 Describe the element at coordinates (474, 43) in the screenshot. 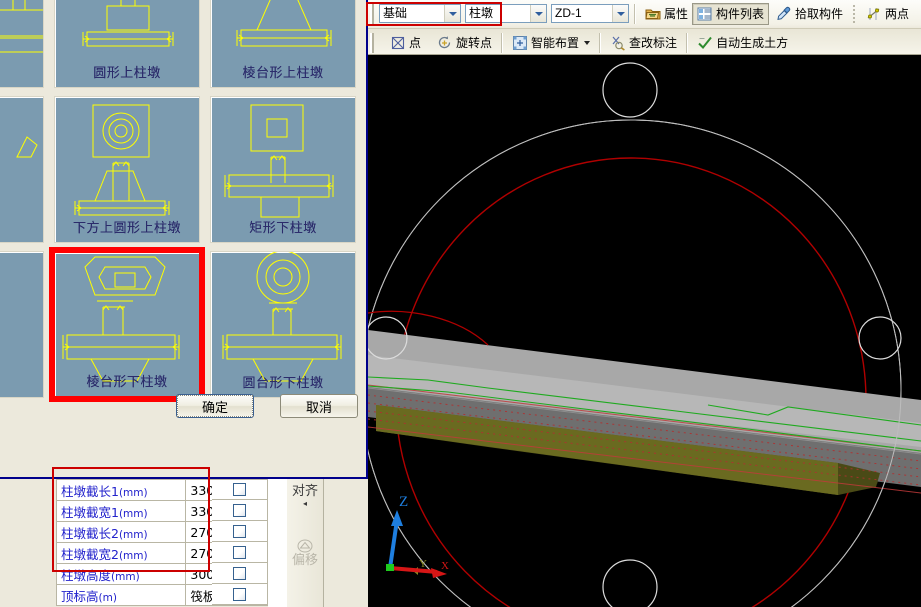

I see `rotate-point-button-label: 旋转点` at that location.